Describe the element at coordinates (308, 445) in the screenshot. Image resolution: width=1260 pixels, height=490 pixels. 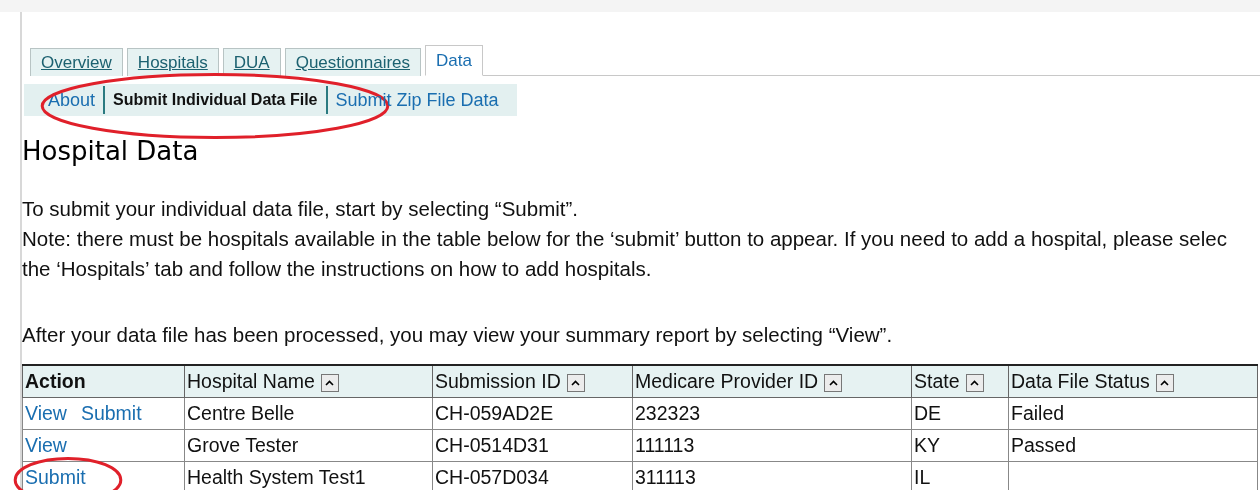
I see `table-cell: Grove Tester` at that location.